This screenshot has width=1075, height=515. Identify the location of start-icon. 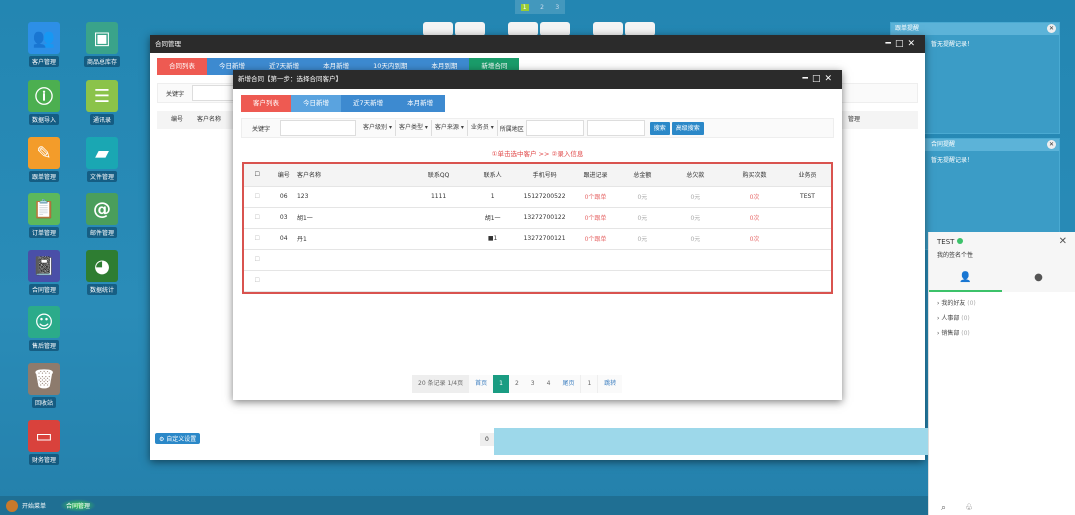
(12, 505).